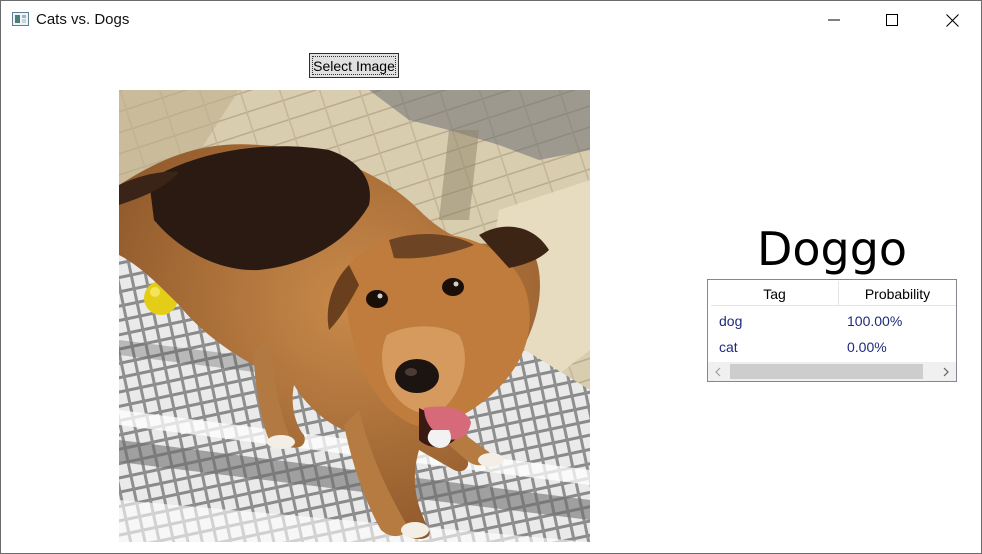  Describe the element at coordinates (867, 347) in the screenshot. I see `cell-probability: 0.00%` at that location.